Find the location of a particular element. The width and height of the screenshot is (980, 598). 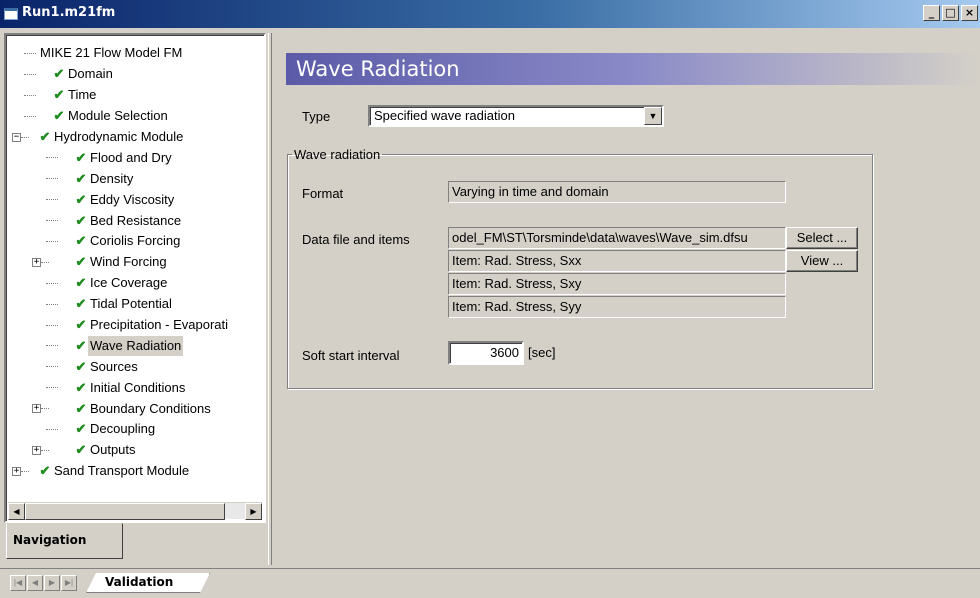

soft-start-input: 3600 is located at coordinates (486, 353).